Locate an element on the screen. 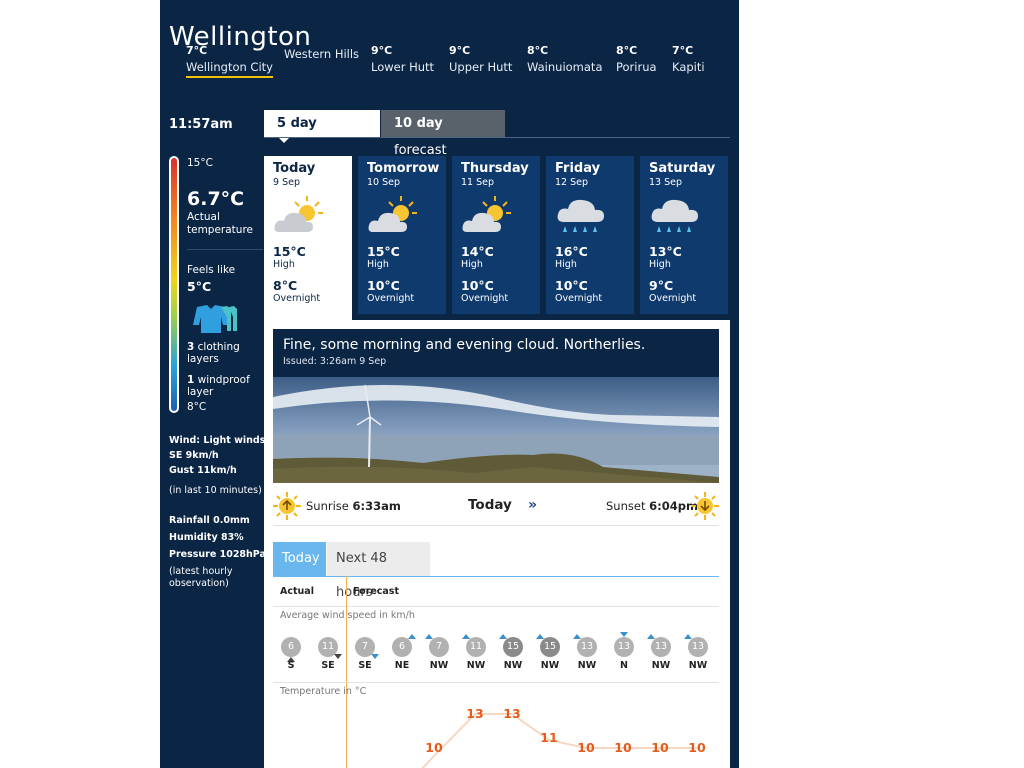 The height and width of the screenshot is (768, 1024). tab-10-day-forecast: 10 day forecast is located at coordinates (443, 134).